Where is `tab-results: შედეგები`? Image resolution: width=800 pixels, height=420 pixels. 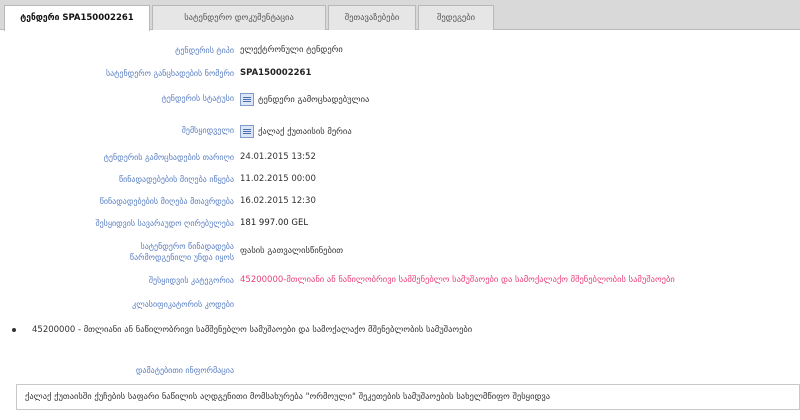 tab-results: შედეგები is located at coordinates (456, 17).